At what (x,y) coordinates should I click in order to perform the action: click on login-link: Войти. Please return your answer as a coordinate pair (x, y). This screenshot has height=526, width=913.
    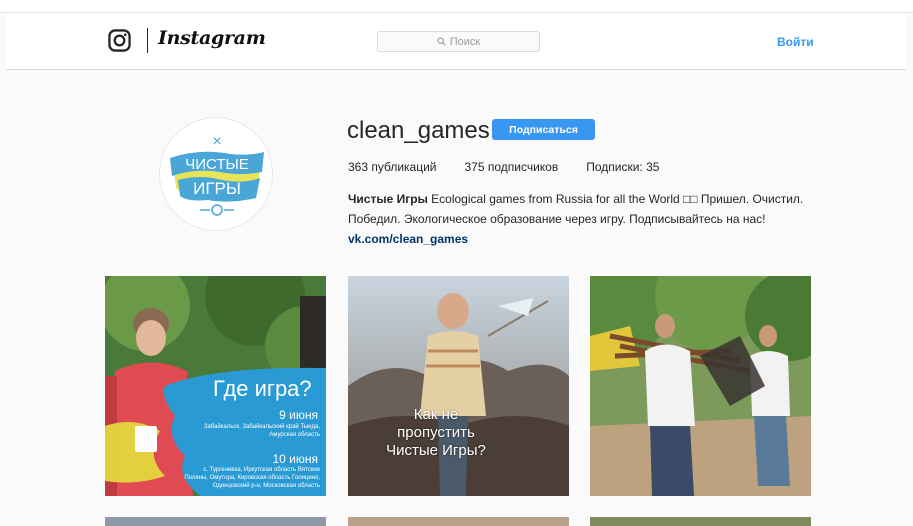
    Looking at the image, I should click on (795, 42).